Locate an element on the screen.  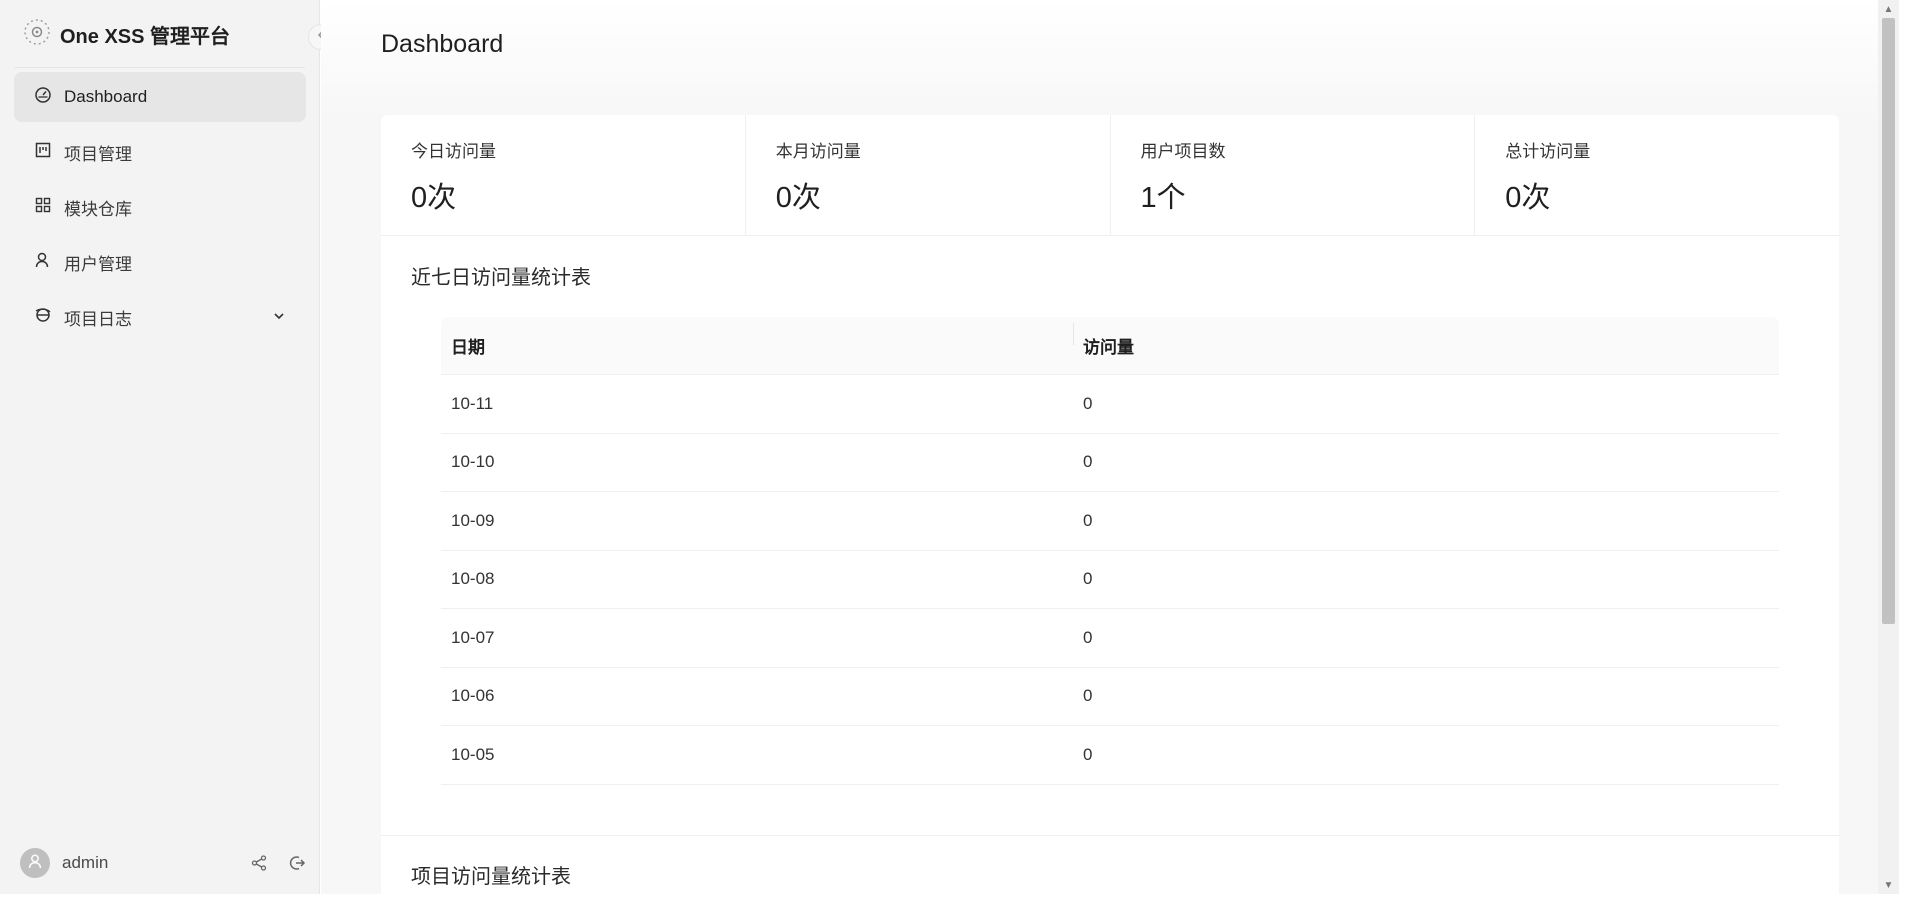
chevron-down-icon is located at coordinates (279, 318).